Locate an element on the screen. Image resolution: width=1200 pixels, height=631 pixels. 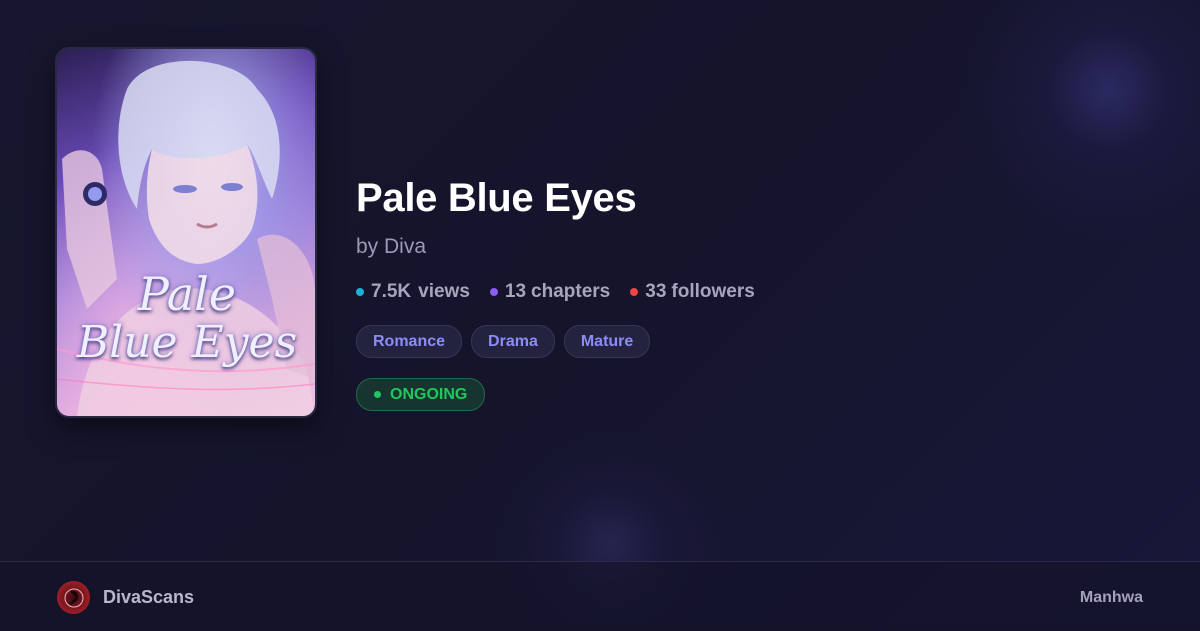
tag-romance: Romance is located at coordinates (409, 341).